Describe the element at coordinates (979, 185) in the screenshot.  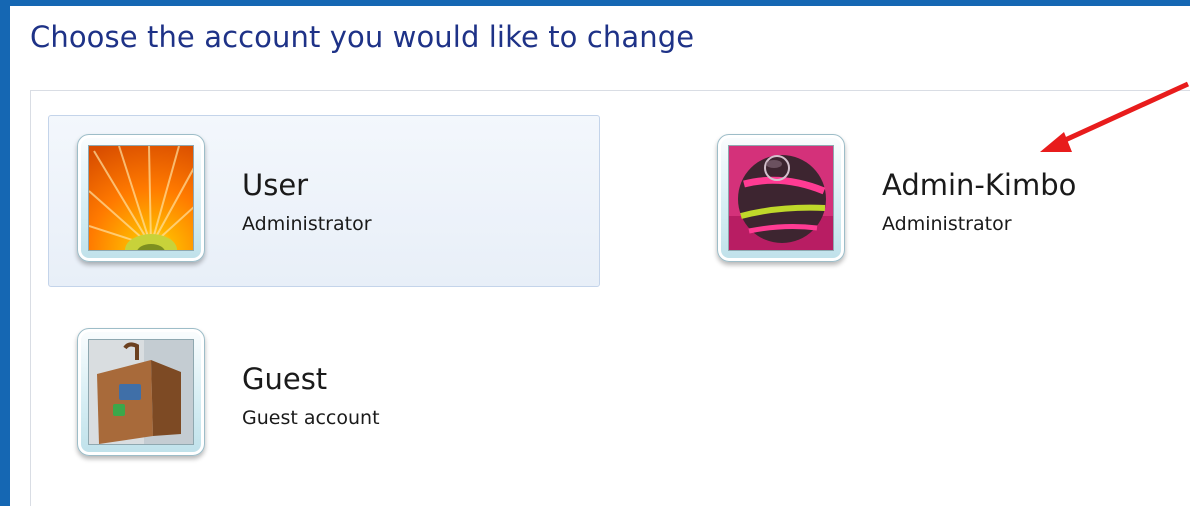
I see `account-name: Admin-Kimbo` at that location.